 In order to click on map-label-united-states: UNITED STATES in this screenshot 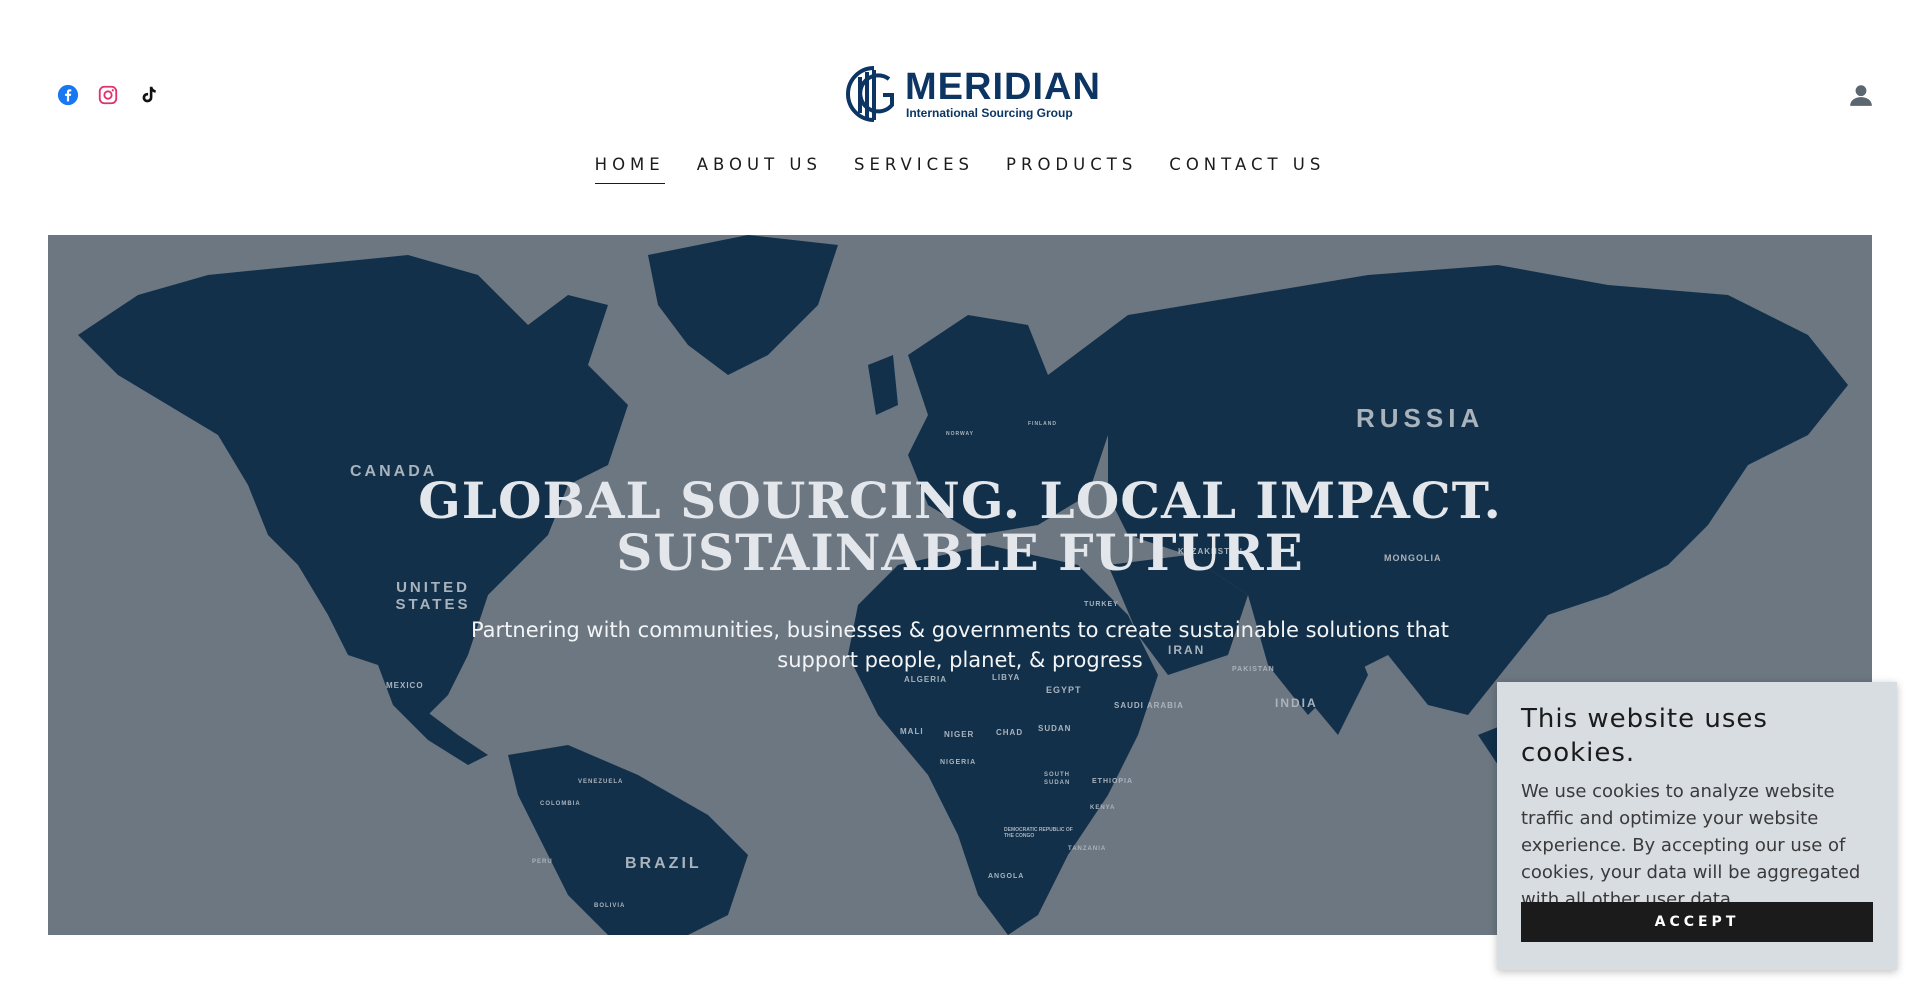, I will do `click(433, 596)`.